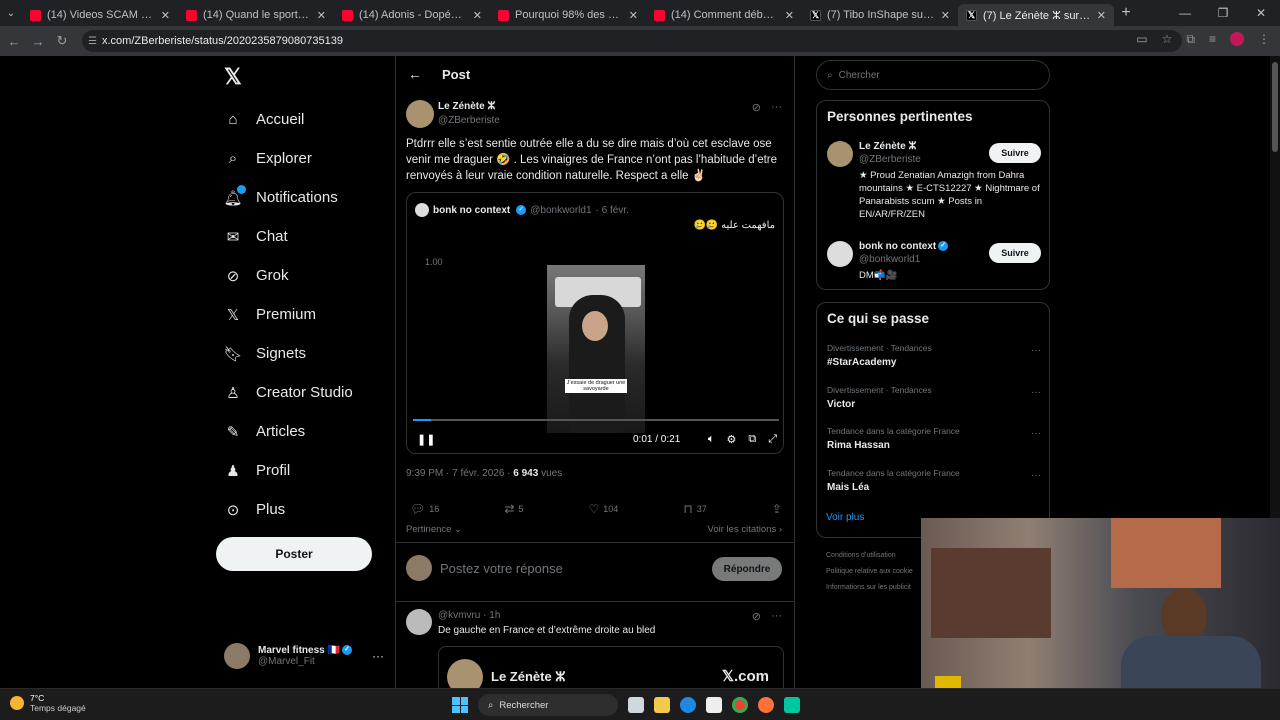 The height and width of the screenshot is (720, 1280). What do you see at coordinates (306, 197) in the screenshot?
I see `nav-item-notifications: 🔔︎ Notifications` at bounding box center [306, 197].